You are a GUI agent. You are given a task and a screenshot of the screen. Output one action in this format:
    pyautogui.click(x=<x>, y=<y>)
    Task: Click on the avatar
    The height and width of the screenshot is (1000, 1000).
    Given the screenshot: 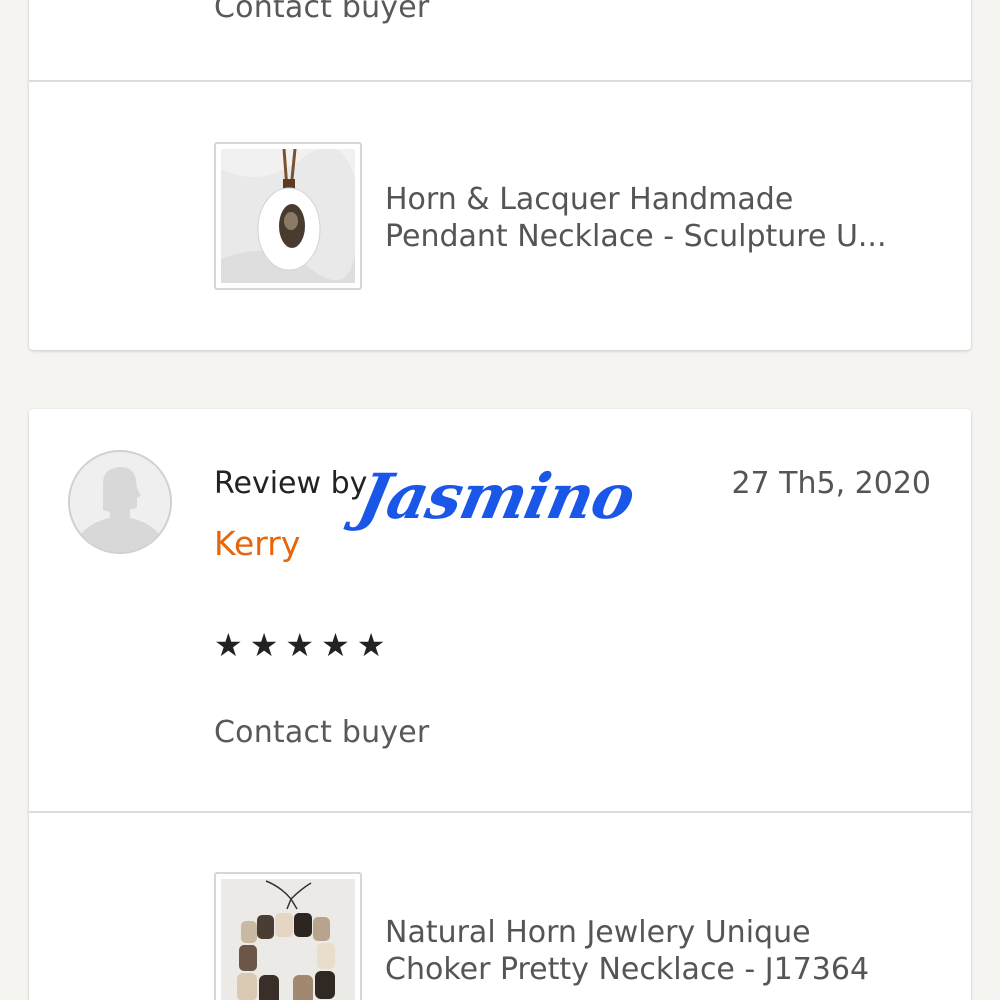 What is the action you would take?
    pyautogui.click(x=120, y=502)
    